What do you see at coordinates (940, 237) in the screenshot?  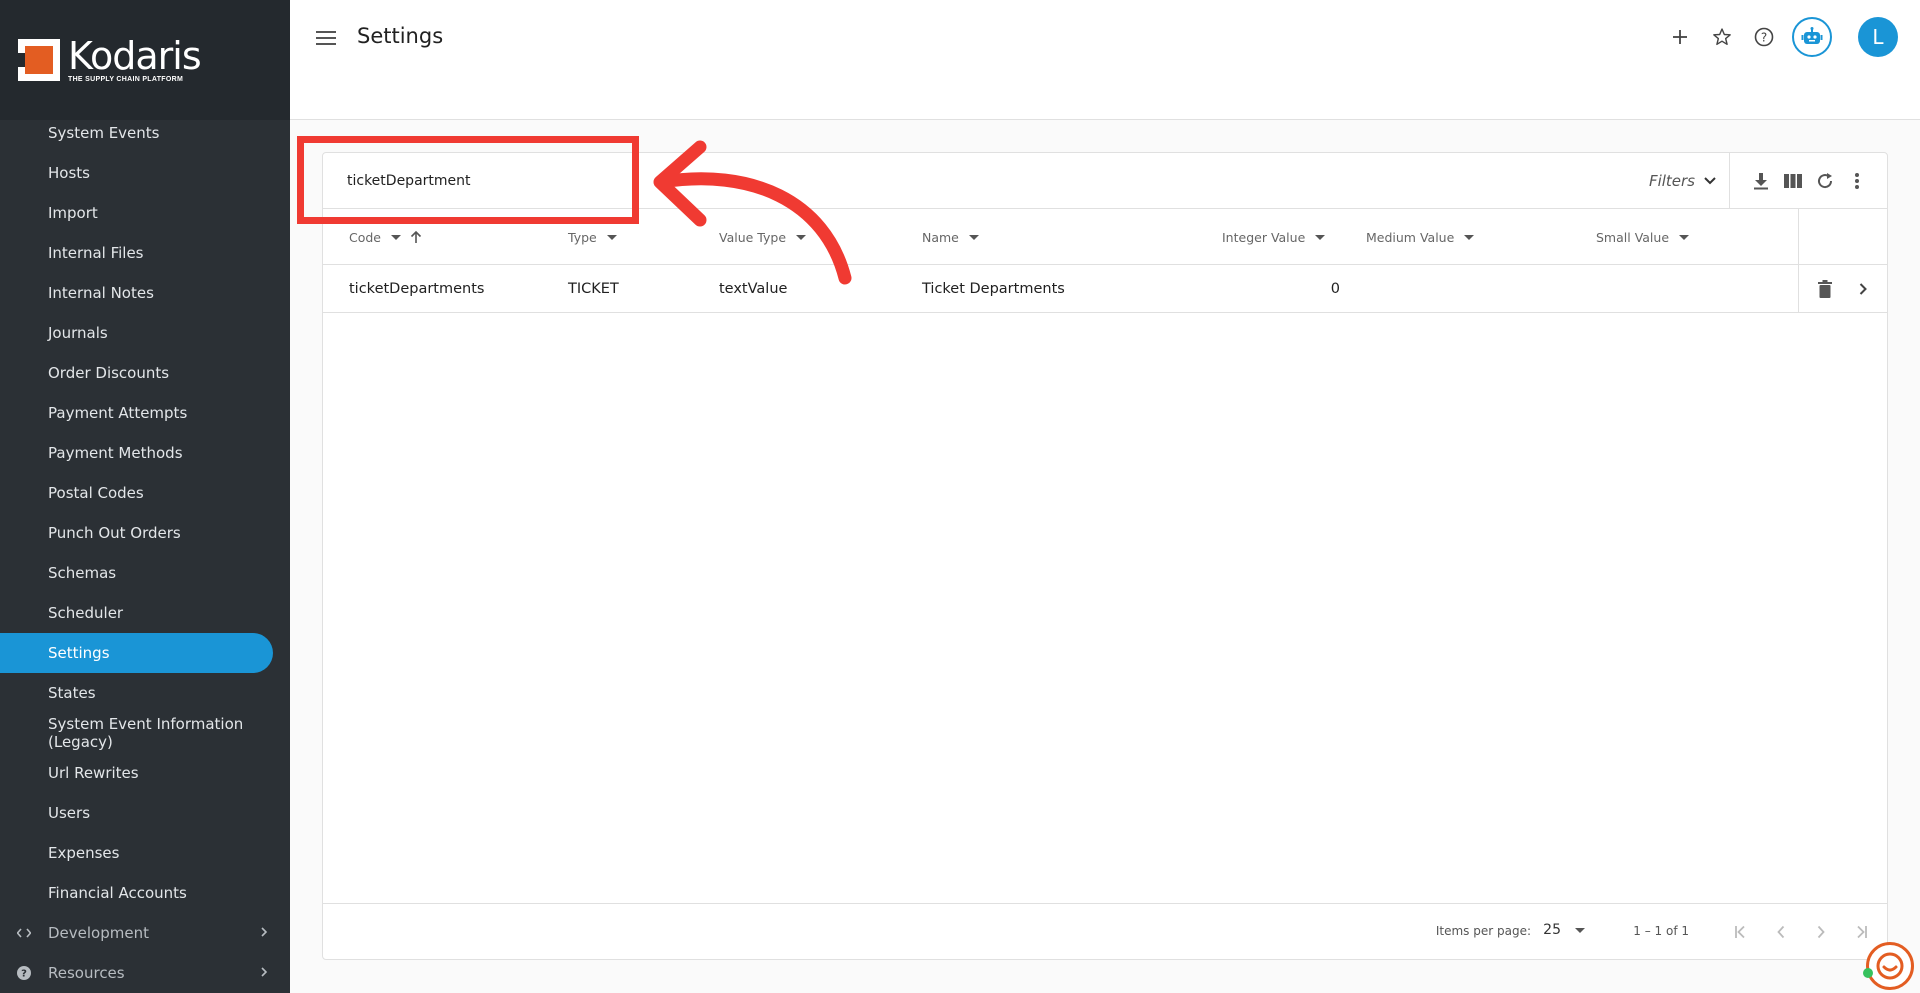 I see `column-label: Name` at bounding box center [940, 237].